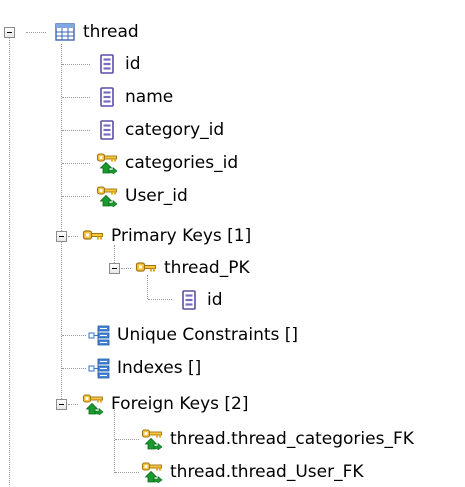 This screenshot has height=487, width=465. What do you see at coordinates (175, 130) in the screenshot?
I see `tree-node-label: category_id` at bounding box center [175, 130].